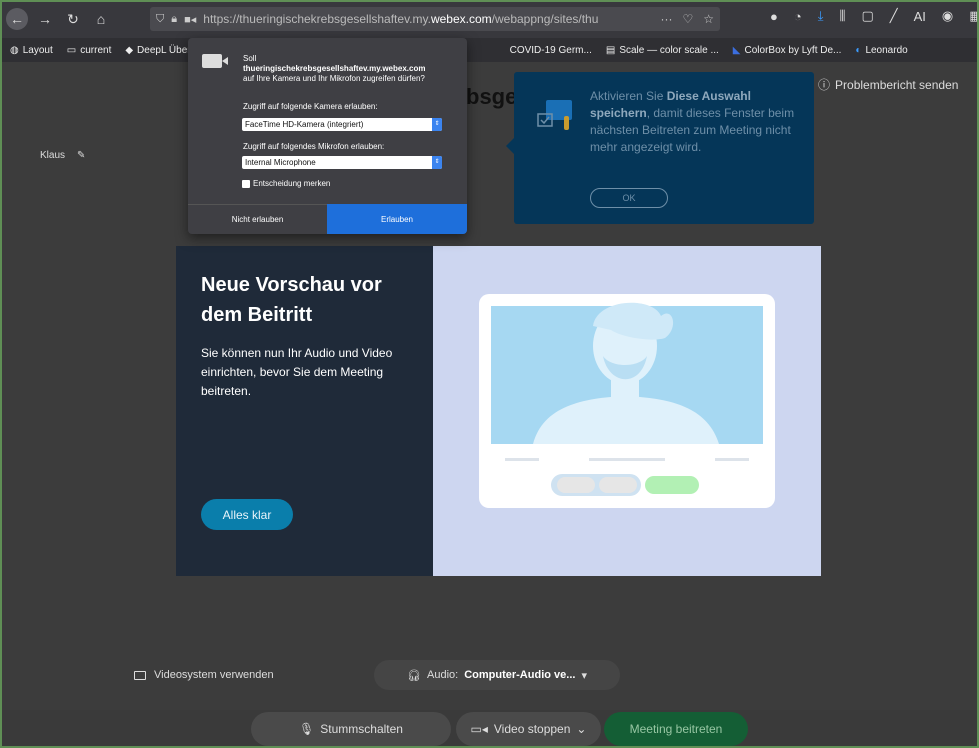  I want to click on deny-button: Nicht erlauben, so click(257, 219).